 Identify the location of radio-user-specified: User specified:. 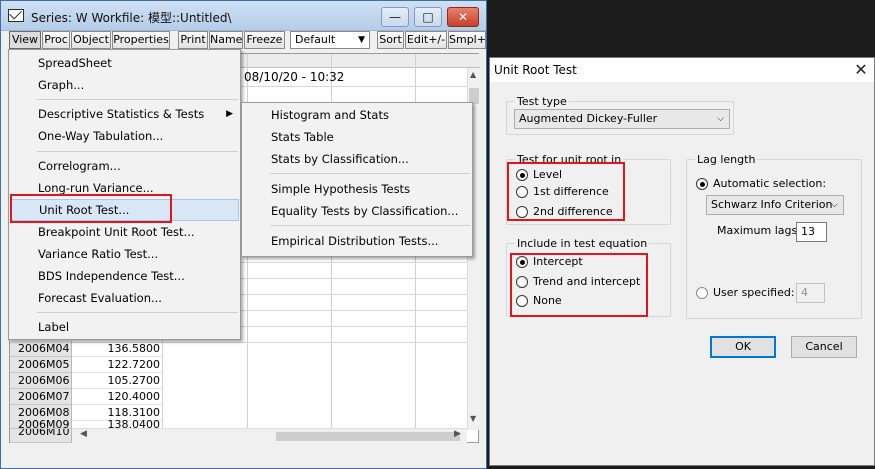
(745, 293).